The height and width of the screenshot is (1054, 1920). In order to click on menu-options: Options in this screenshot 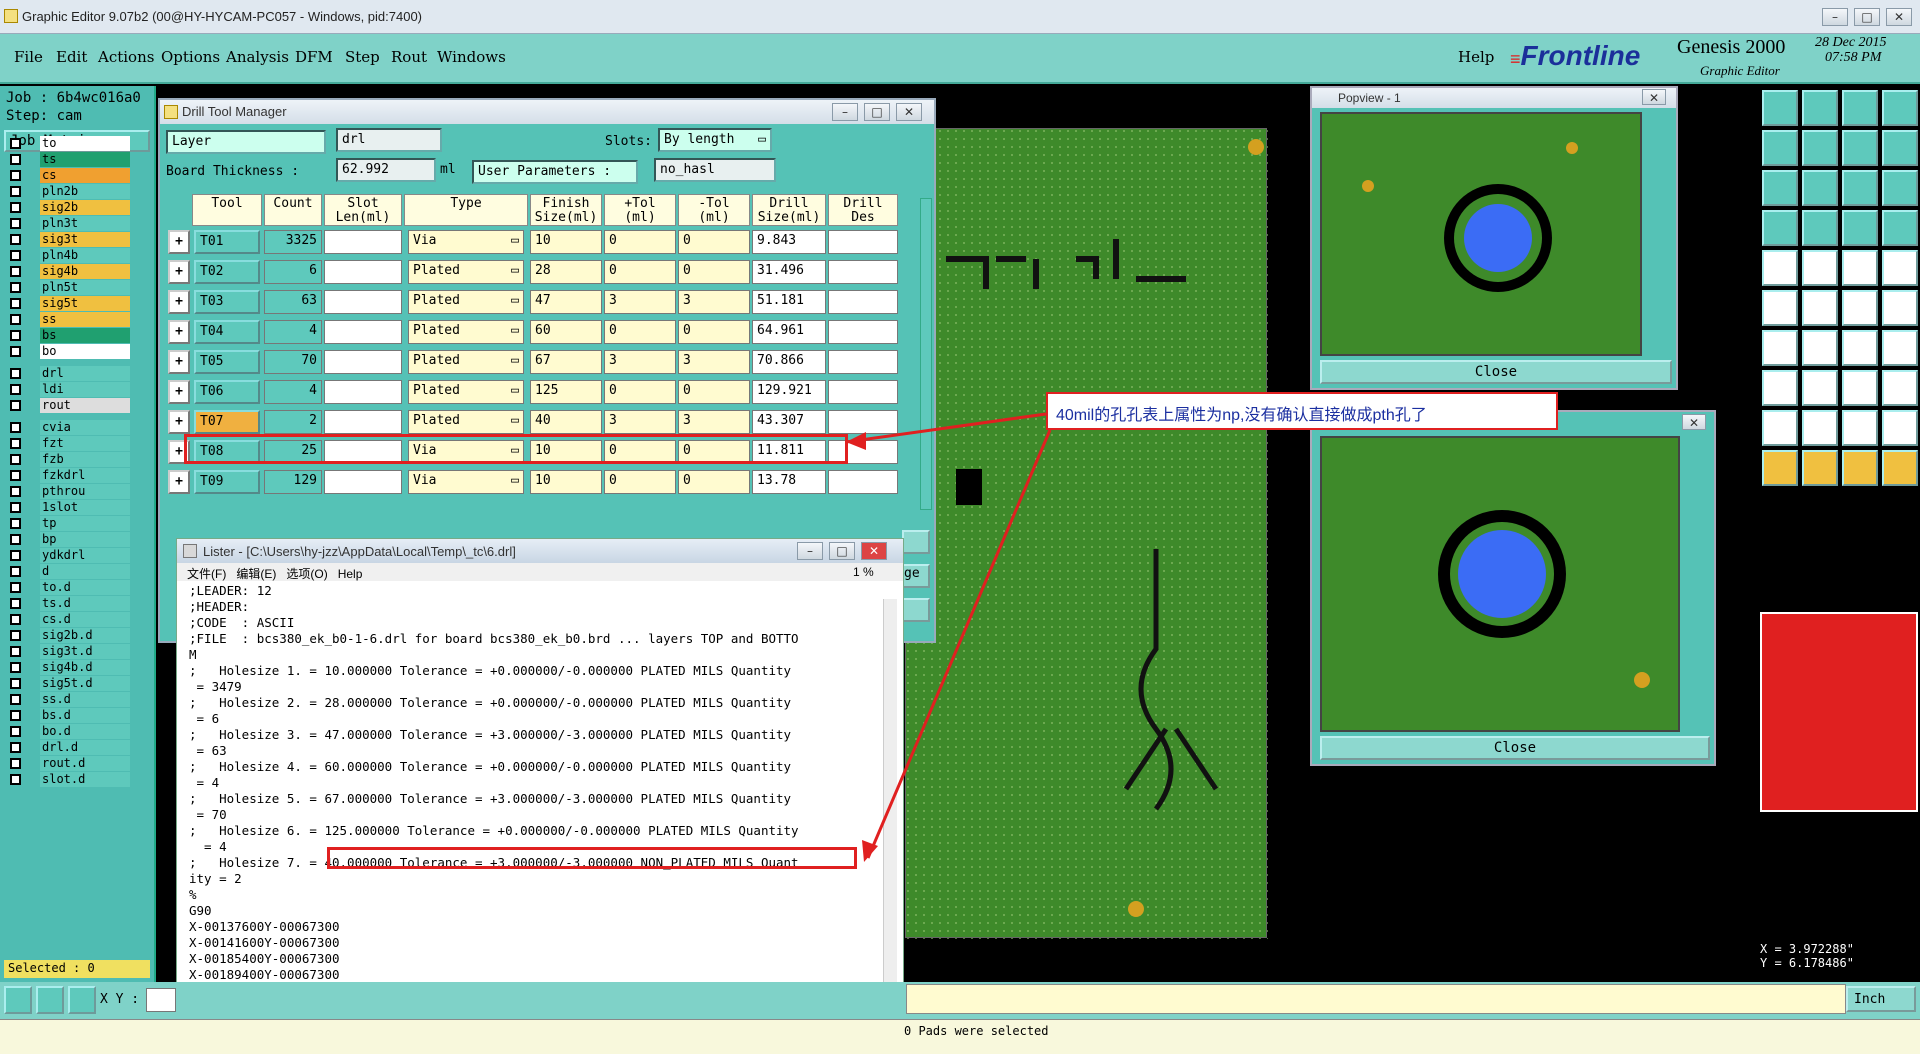, I will do `click(190, 57)`.